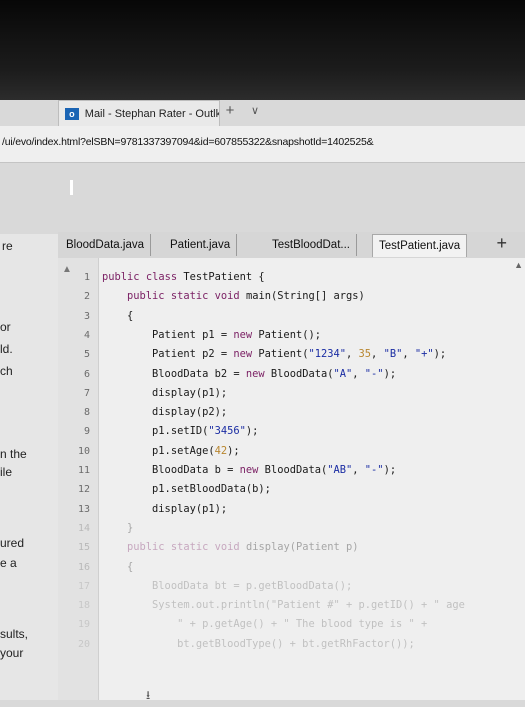 The height and width of the screenshot is (707, 525). What do you see at coordinates (302, 296) in the screenshot?
I see `code-token: main(String[] args)` at bounding box center [302, 296].